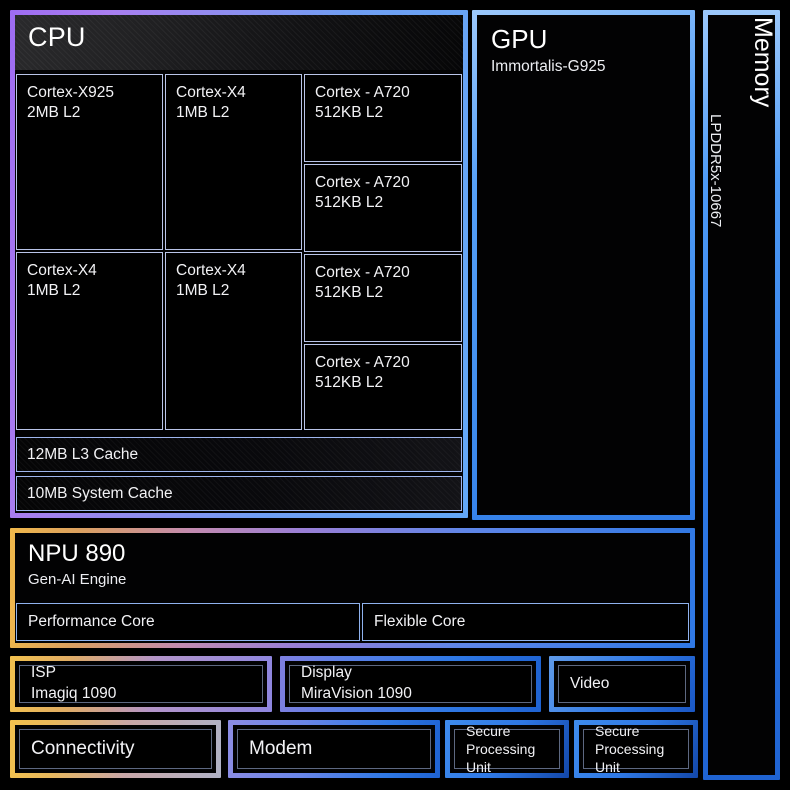  What do you see at coordinates (334, 749) in the screenshot?
I see `modem-block: Modem` at bounding box center [334, 749].